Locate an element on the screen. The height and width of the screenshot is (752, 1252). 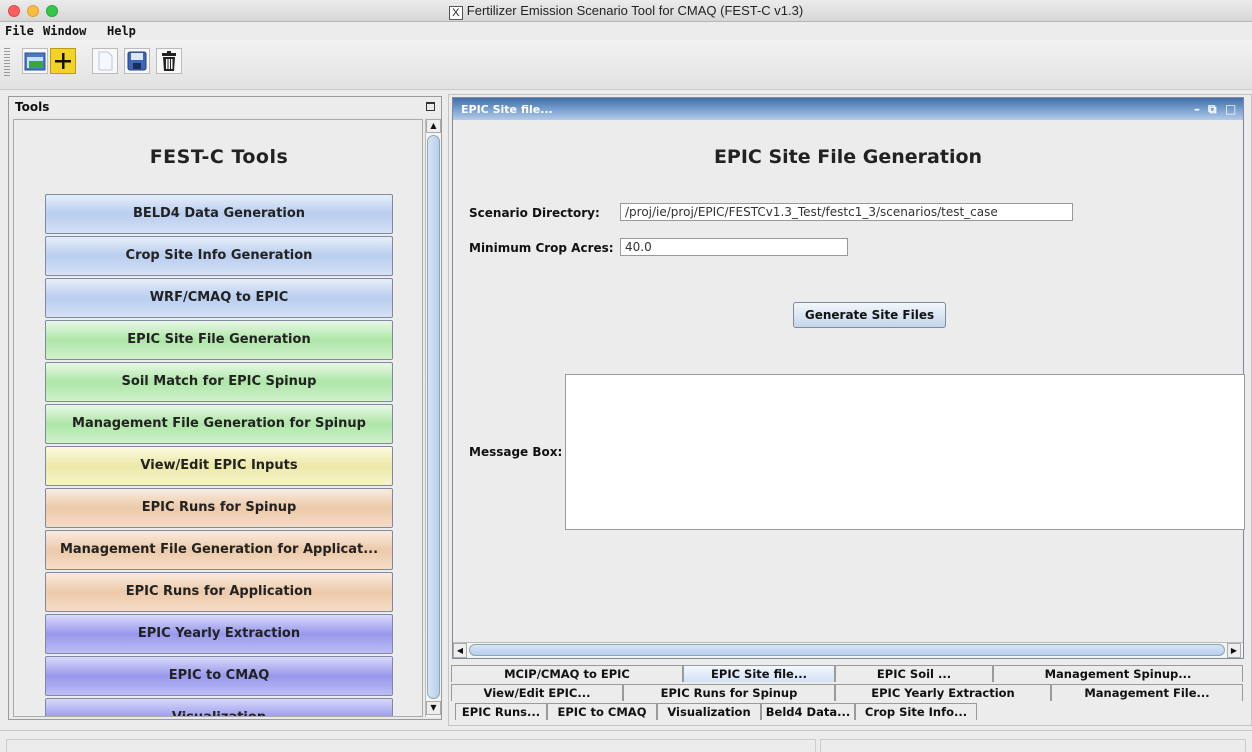
document-icon is located at coordinates (105, 61).